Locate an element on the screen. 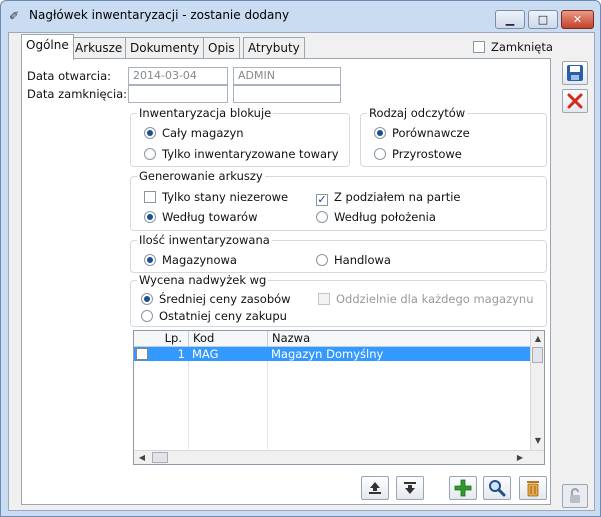 This screenshot has width=601, height=517. trash-icon is located at coordinates (533, 489).